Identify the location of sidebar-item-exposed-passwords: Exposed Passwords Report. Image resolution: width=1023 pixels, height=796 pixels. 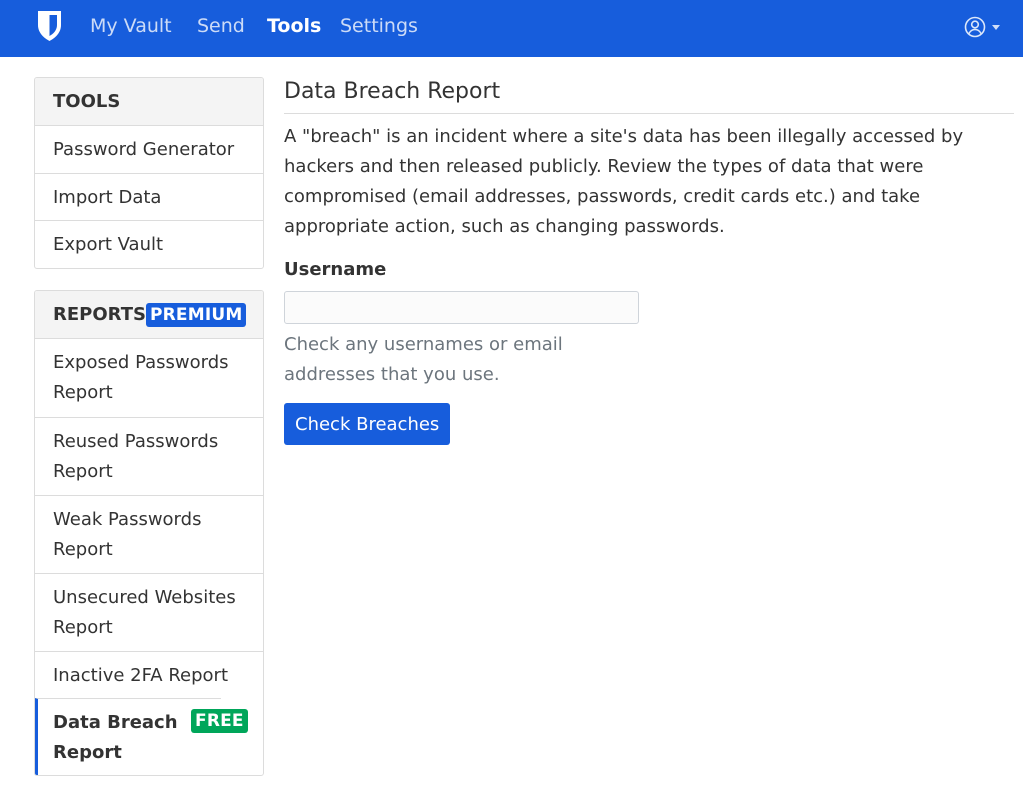
(149, 378).